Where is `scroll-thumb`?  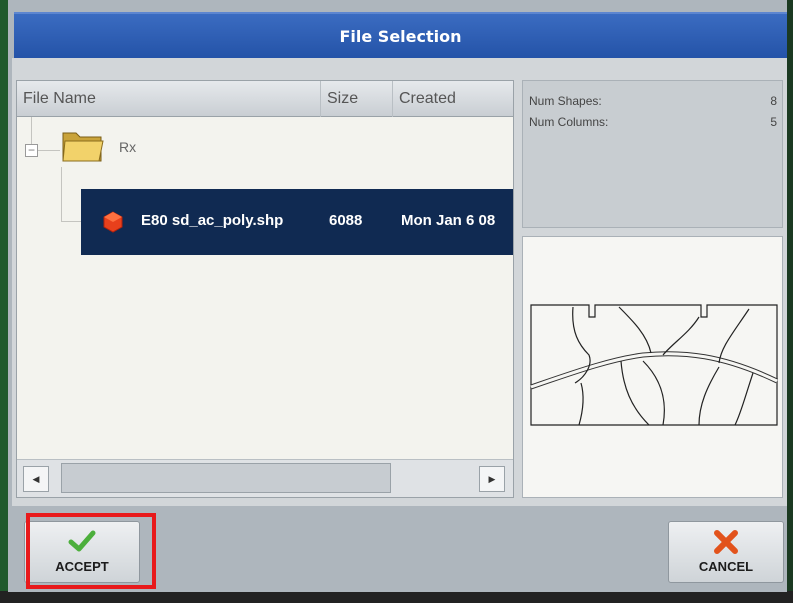
scroll-thumb is located at coordinates (226, 478).